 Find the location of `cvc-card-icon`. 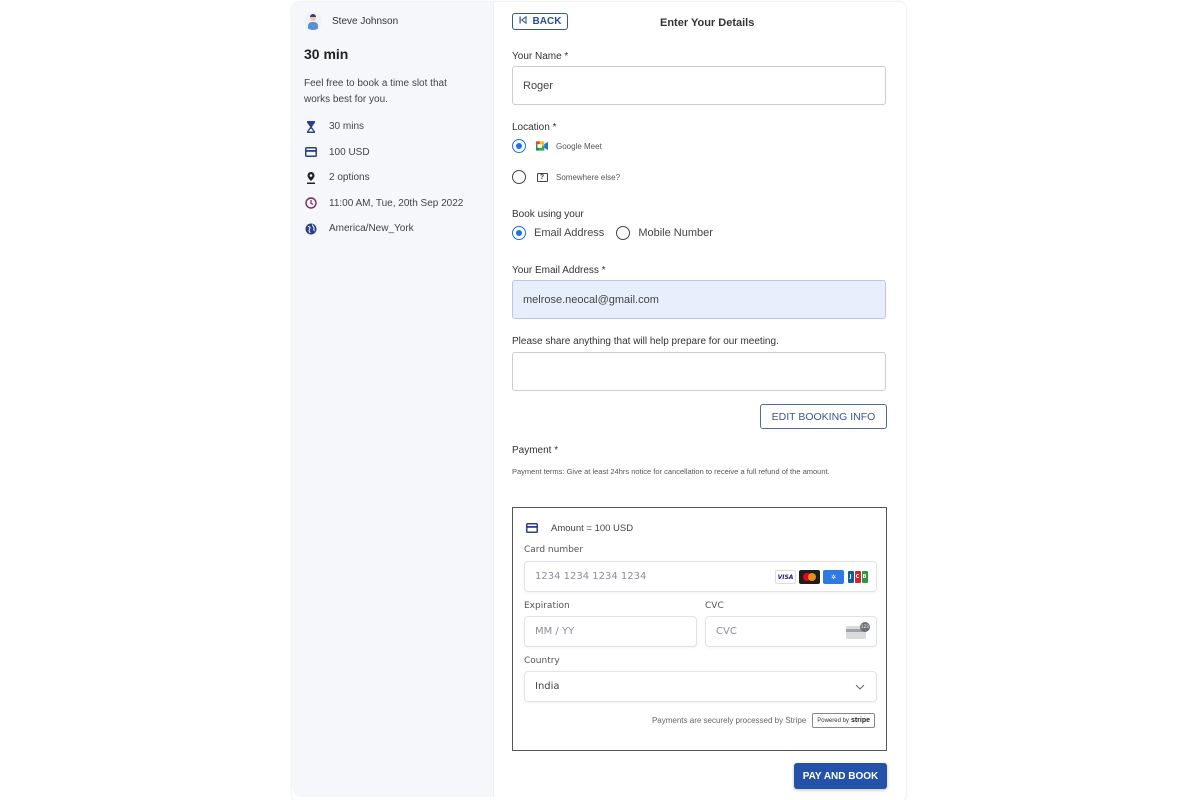

cvc-card-icon is located at coordinates (858, 630).